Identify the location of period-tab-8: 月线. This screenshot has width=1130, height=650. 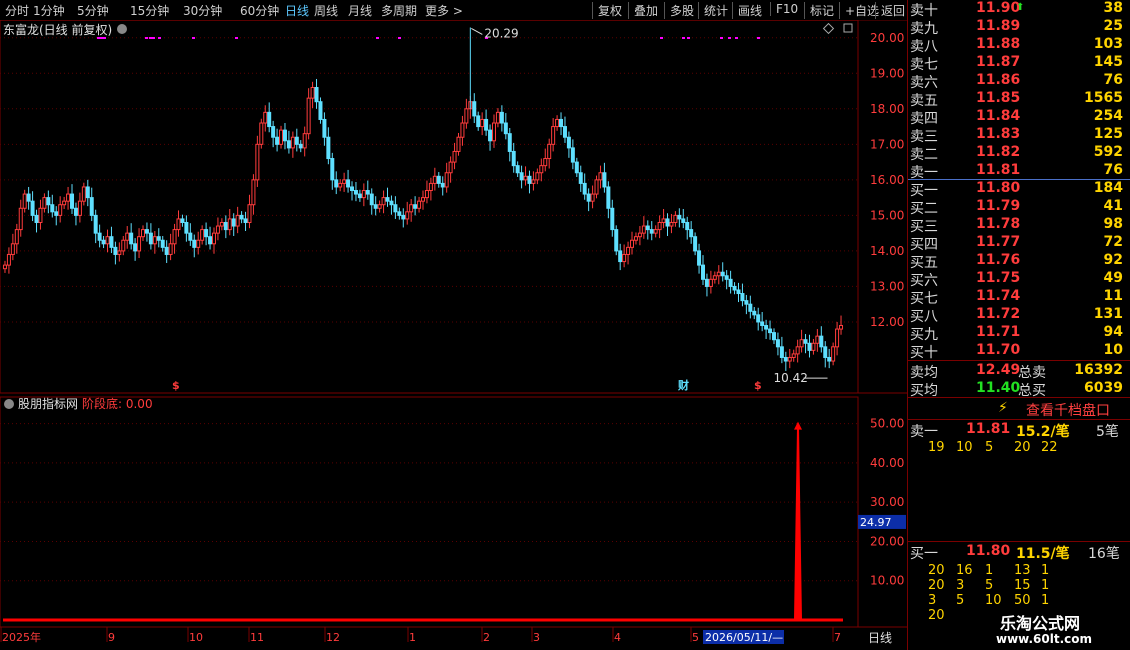
(360, 10).